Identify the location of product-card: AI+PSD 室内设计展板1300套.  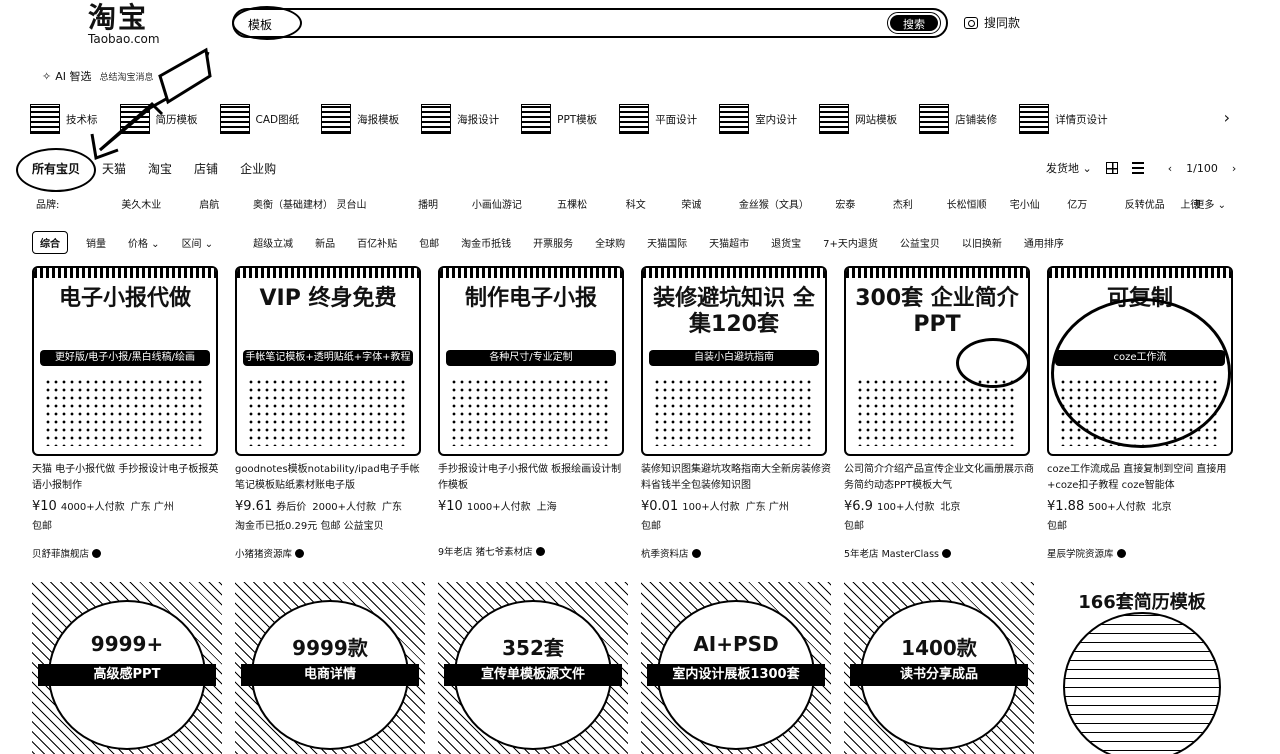
(736, 668).